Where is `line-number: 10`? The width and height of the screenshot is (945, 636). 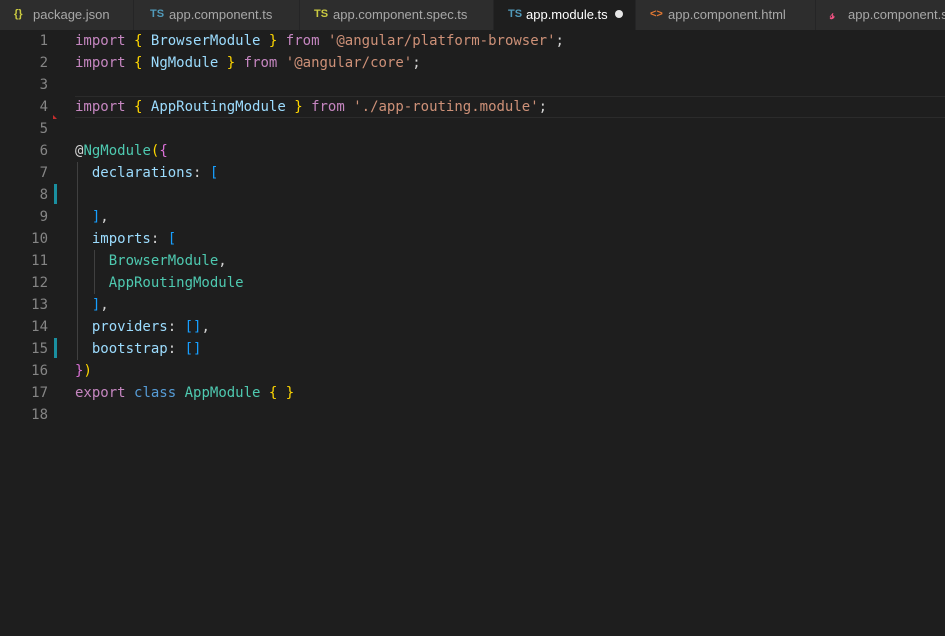 line-number: 10 is located at coordinates (39, 239).